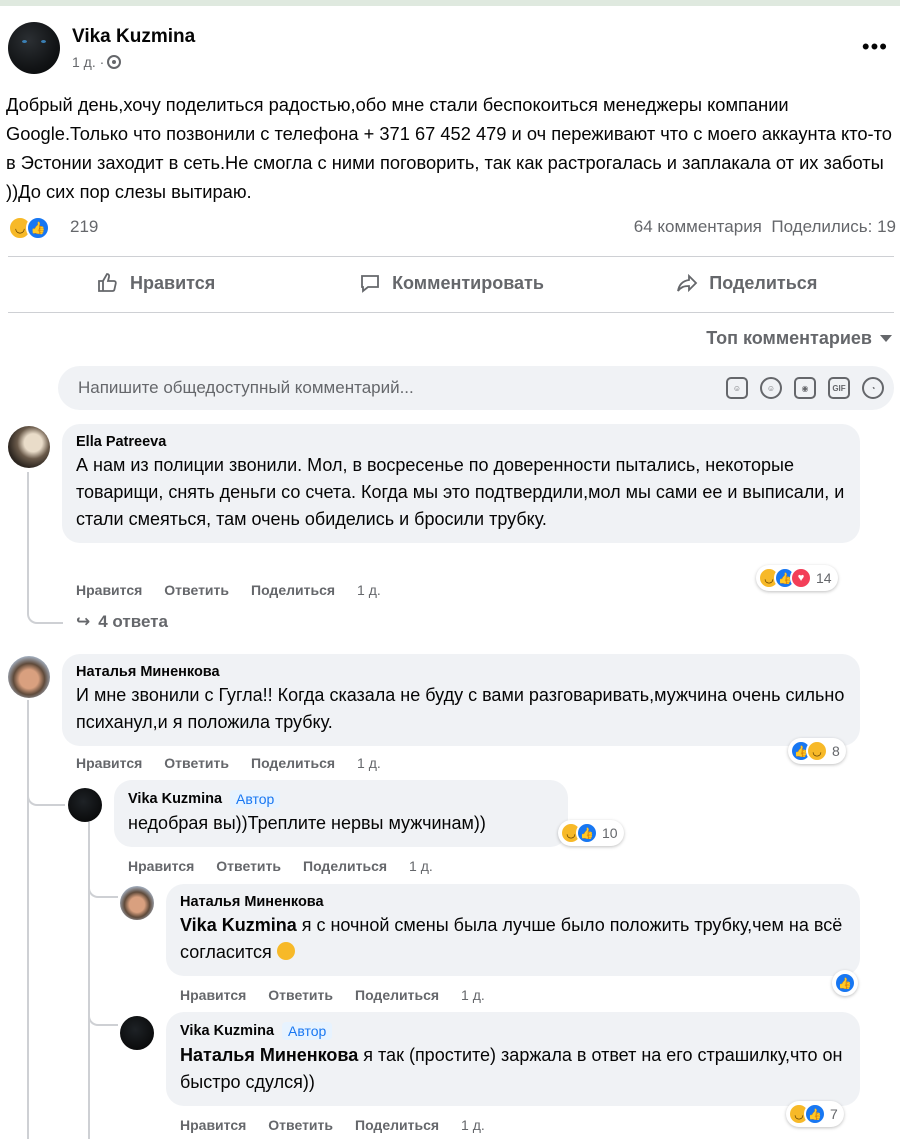 Image resolution: width=900 pixels, height=1139 pixels. I want to click on love-icon: ♥, so click(801, 578).